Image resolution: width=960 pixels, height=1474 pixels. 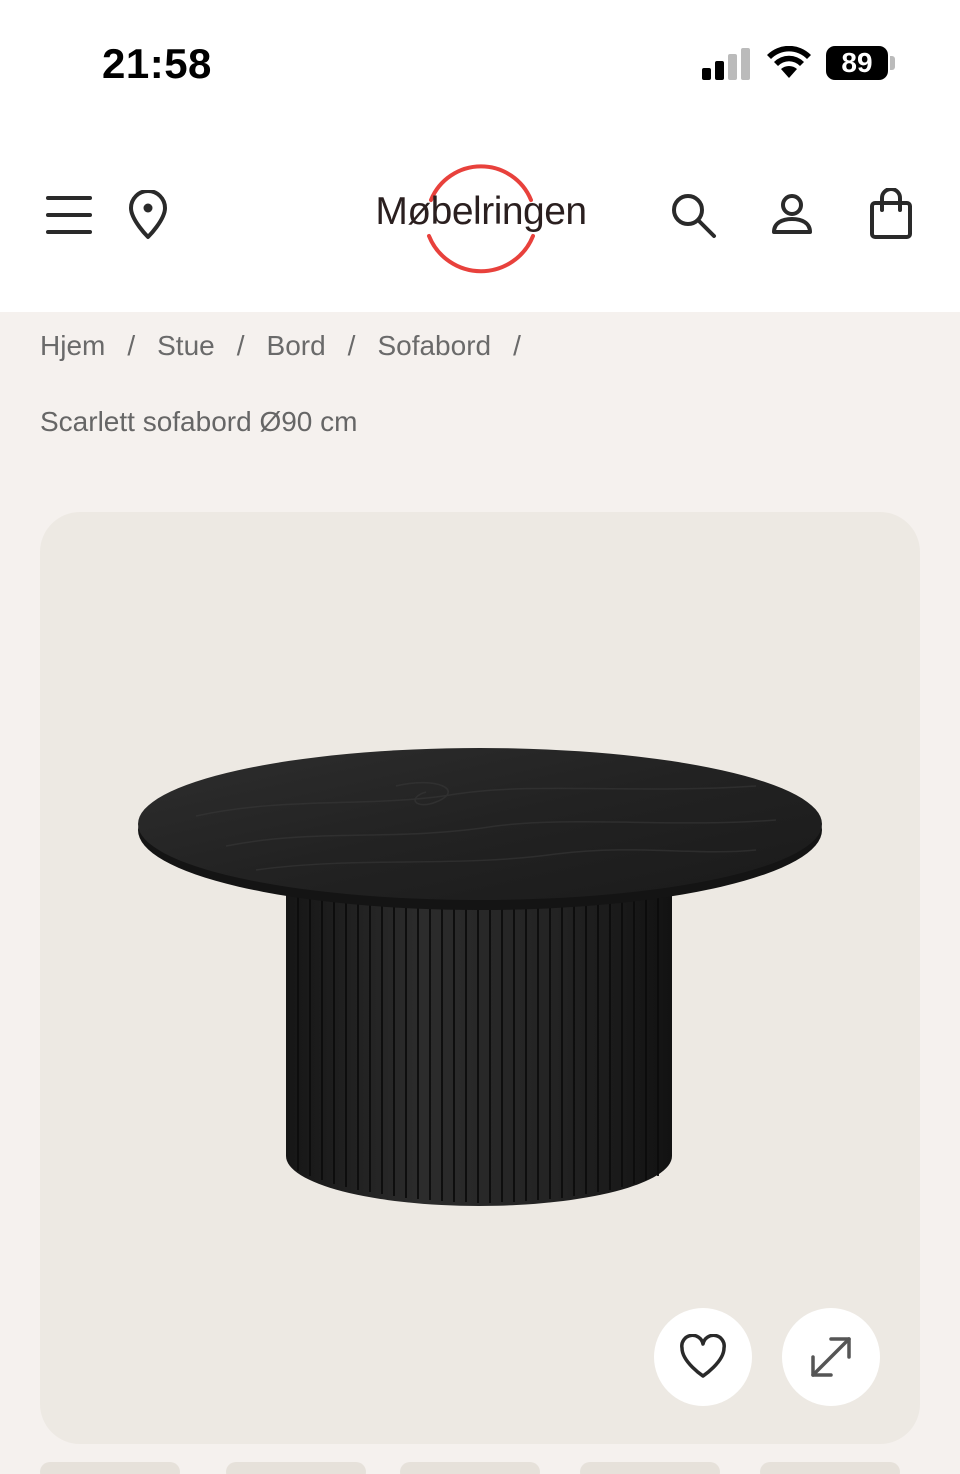 I want to click on wifi-icon, so click(x=789, y=62).